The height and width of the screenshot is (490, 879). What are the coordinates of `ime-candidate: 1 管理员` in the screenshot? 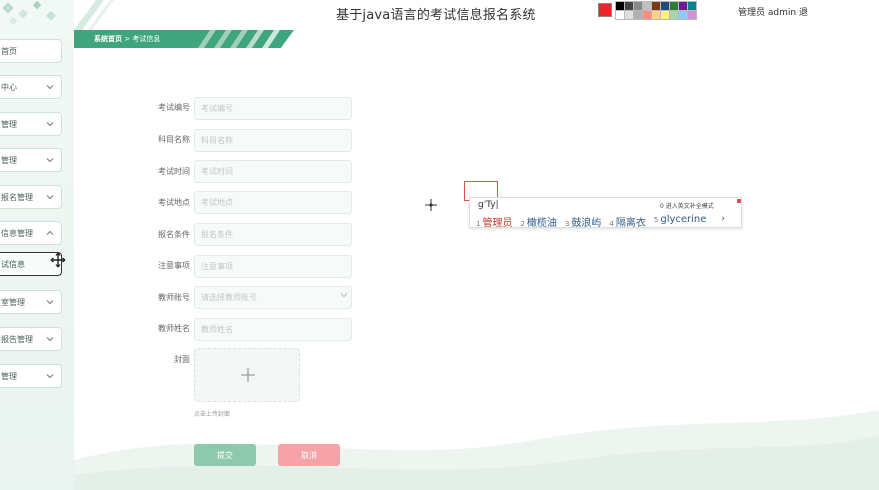 It's located at (494, 221).